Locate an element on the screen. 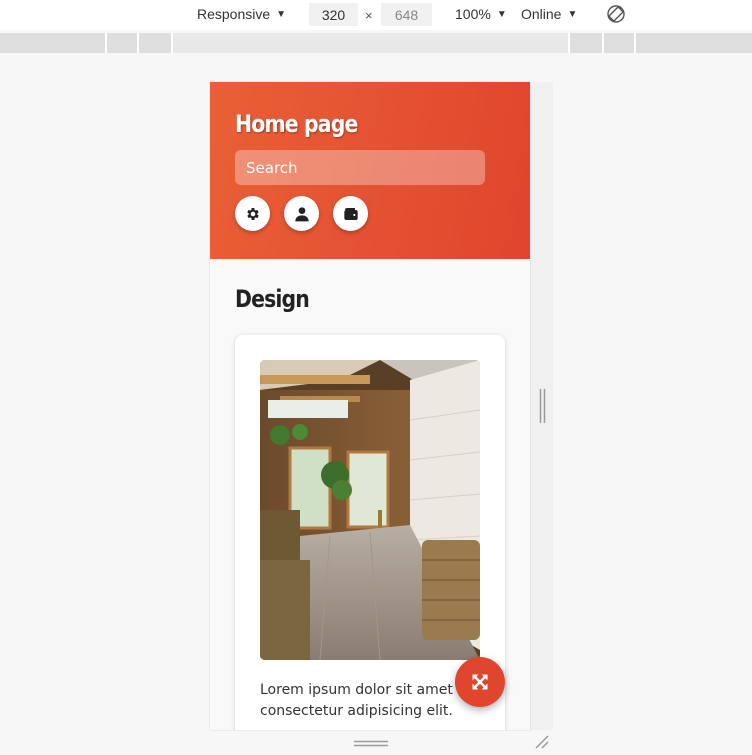  interior-photo is located at coordinates (370, 510).